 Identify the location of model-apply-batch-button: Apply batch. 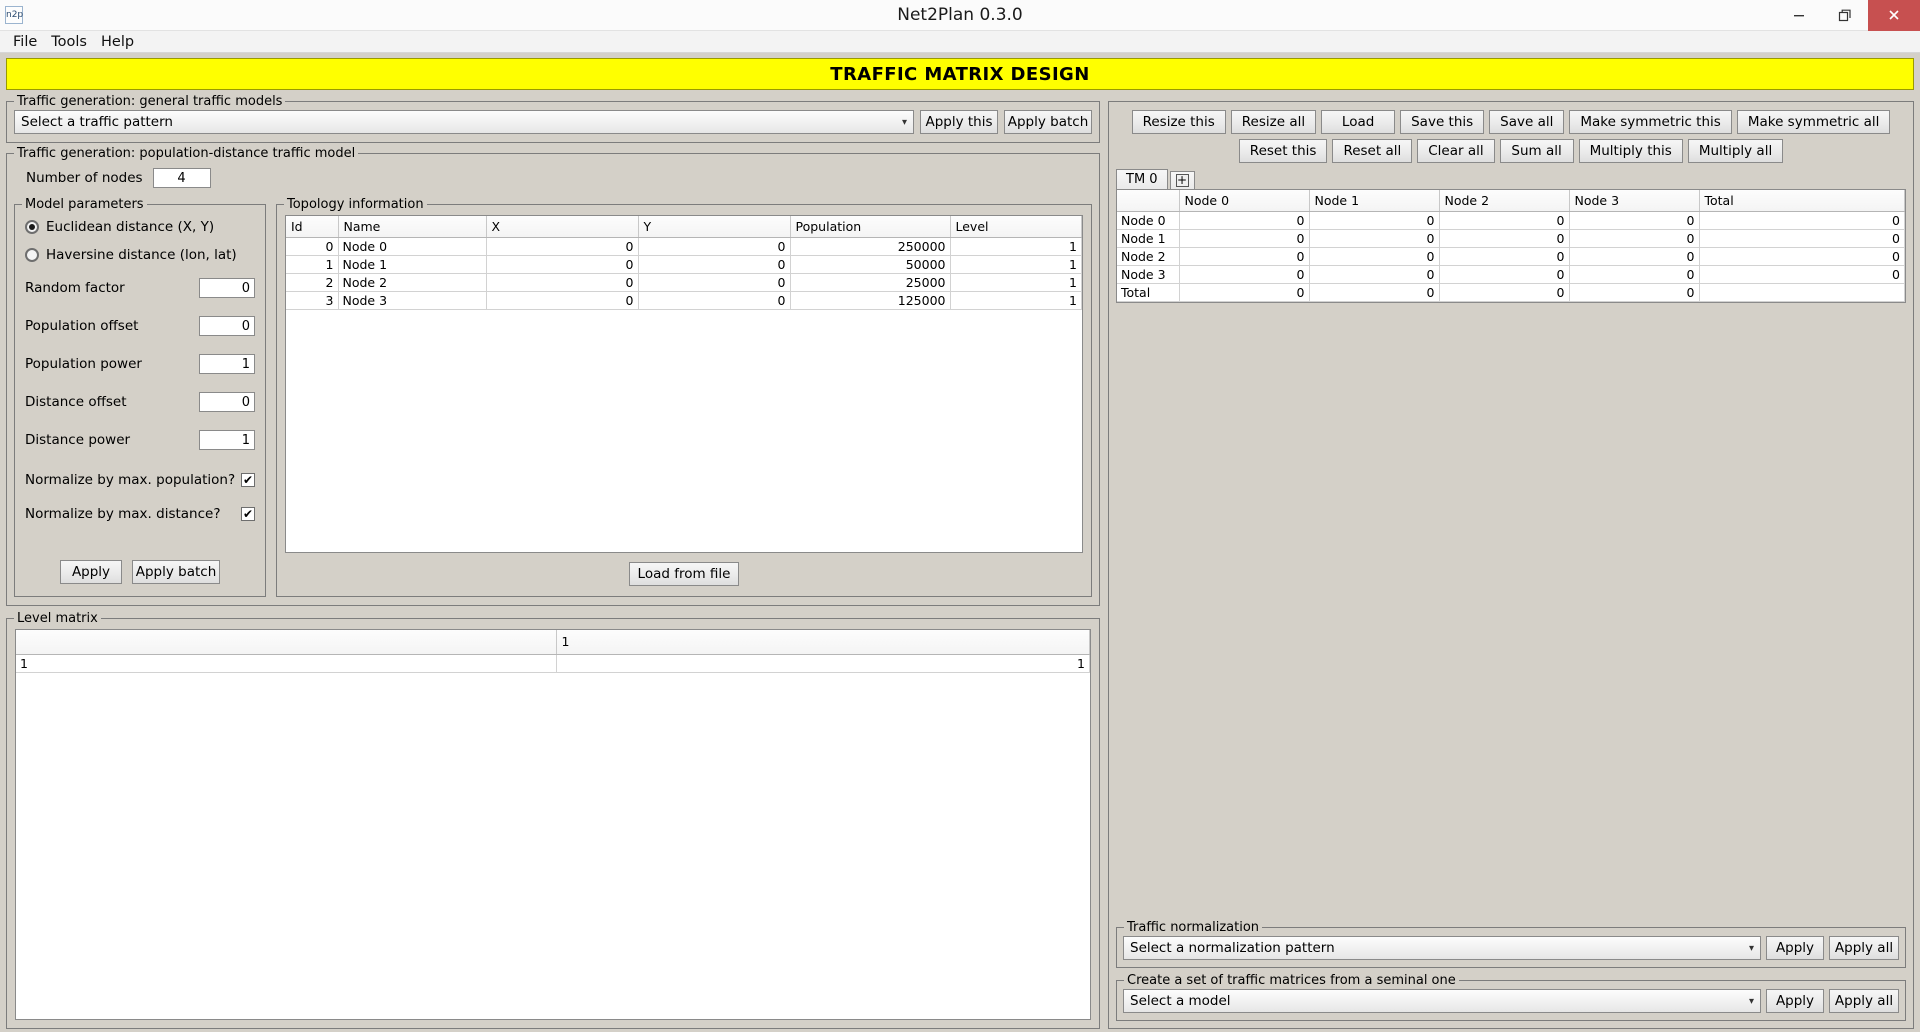
(176, 572).